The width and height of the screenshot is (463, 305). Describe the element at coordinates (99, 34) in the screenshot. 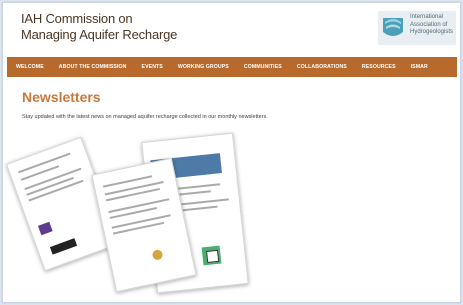

I see `site-title-line2: Managing Aquifer Recharge` at that location.